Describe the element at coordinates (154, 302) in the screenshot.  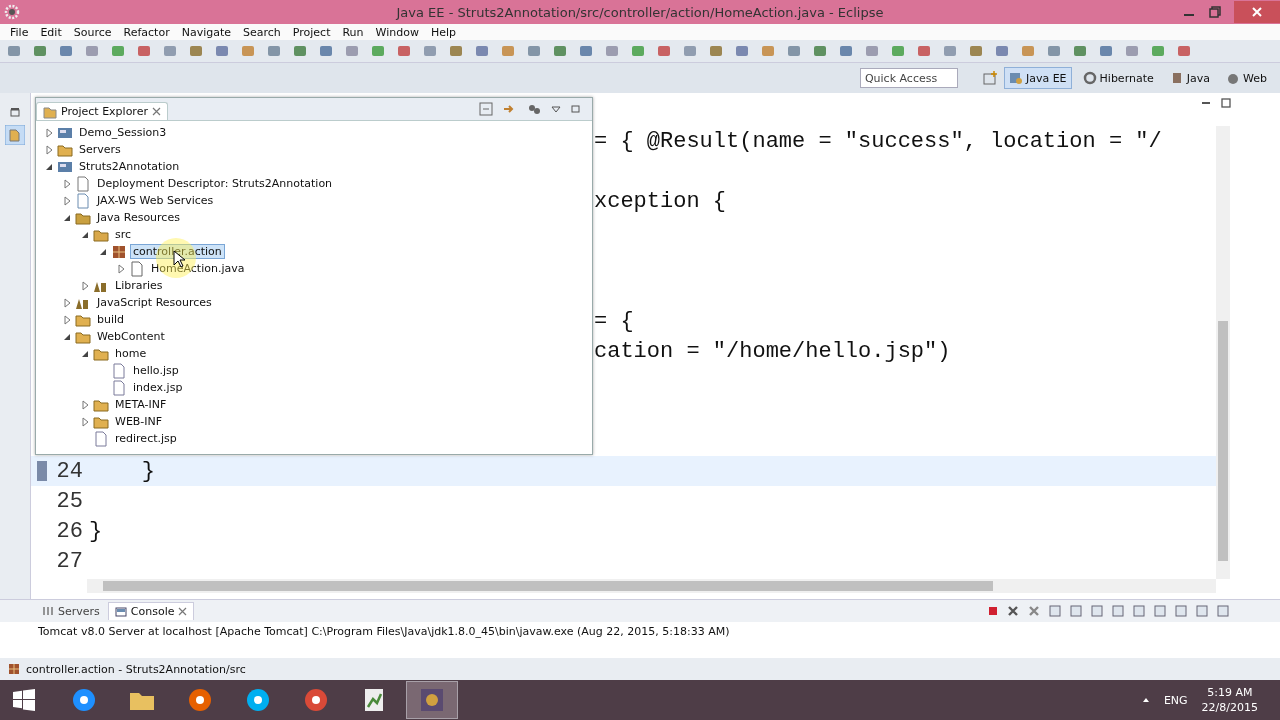
I see `tree-item: JavaScript Resources` at that location.